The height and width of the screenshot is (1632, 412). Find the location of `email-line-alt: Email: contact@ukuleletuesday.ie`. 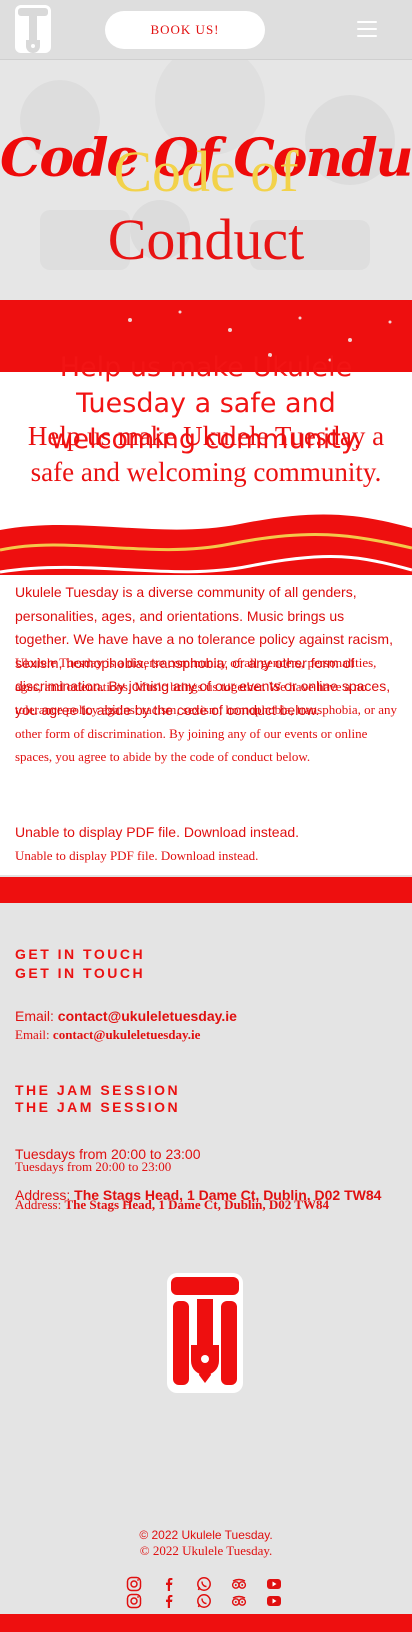

email-line-alt: Email: contact@ukuleletuesday.ie is located at coordinates (107, 1035).